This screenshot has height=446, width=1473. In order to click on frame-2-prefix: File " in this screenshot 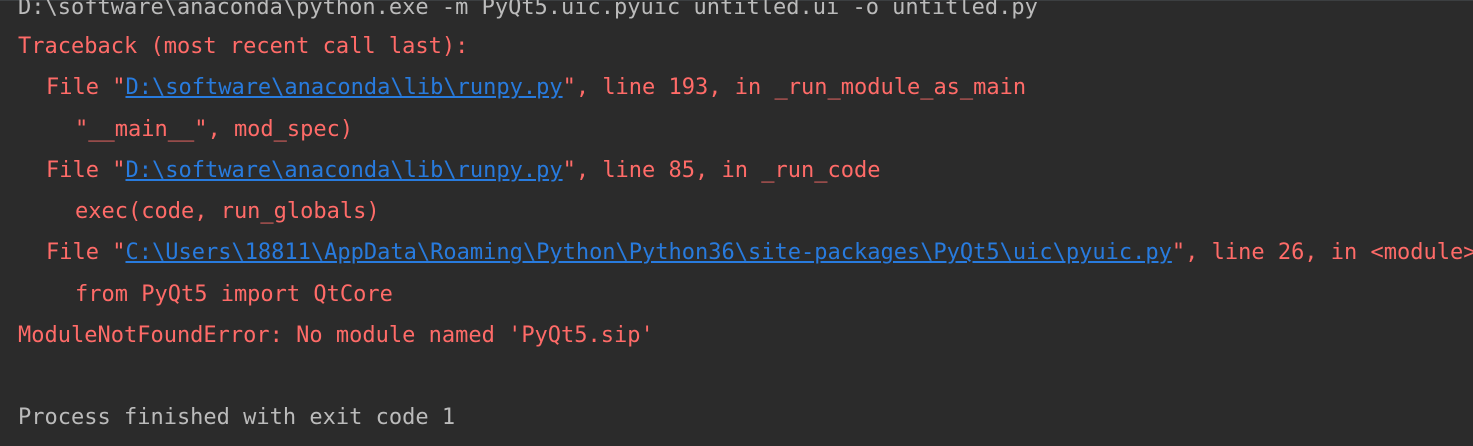, I will do `click(86, 170)`.